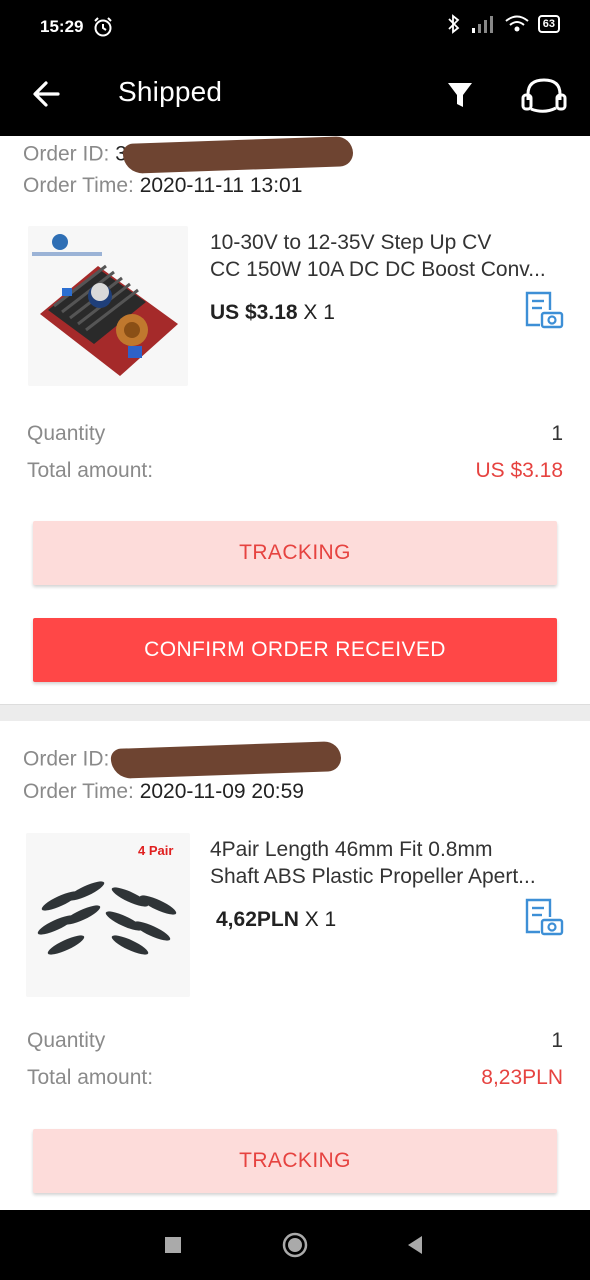 The height and width of the screenshot is (1280, 590). Describe the element at coordinates (103, 27) in the screenshot. I see `alarm-icon` at that location.